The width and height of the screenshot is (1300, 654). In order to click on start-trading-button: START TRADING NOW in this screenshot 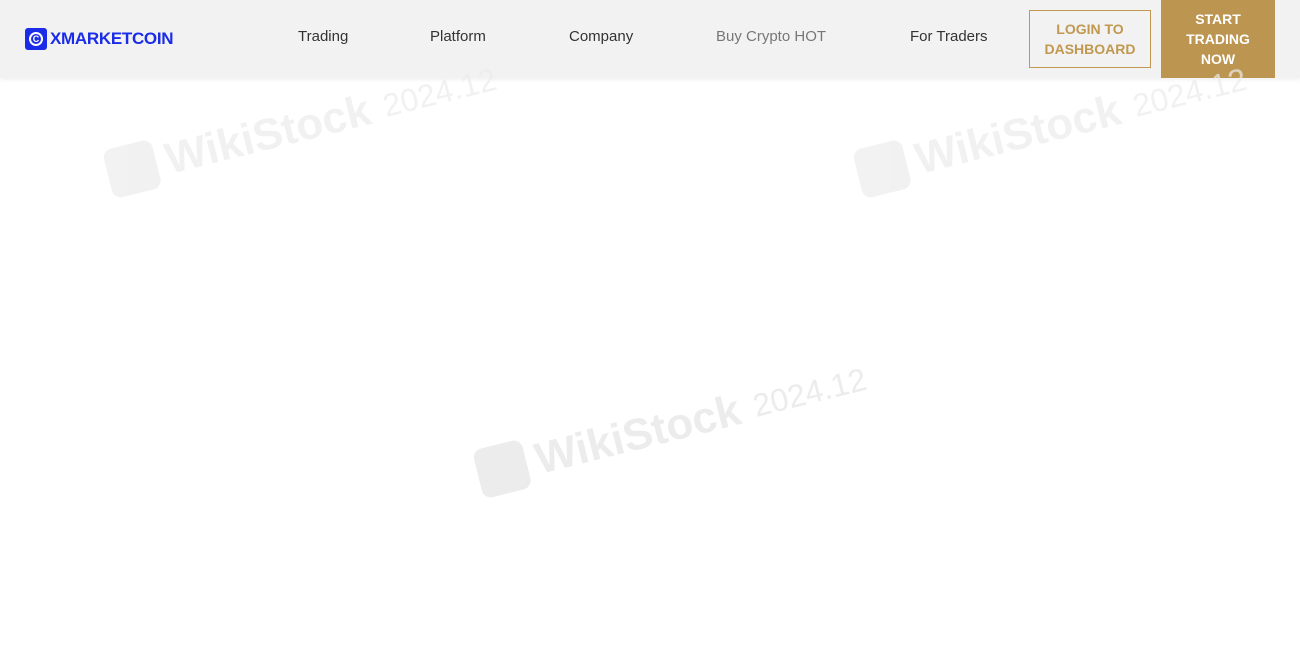, I will do `click(1218, 39)`.